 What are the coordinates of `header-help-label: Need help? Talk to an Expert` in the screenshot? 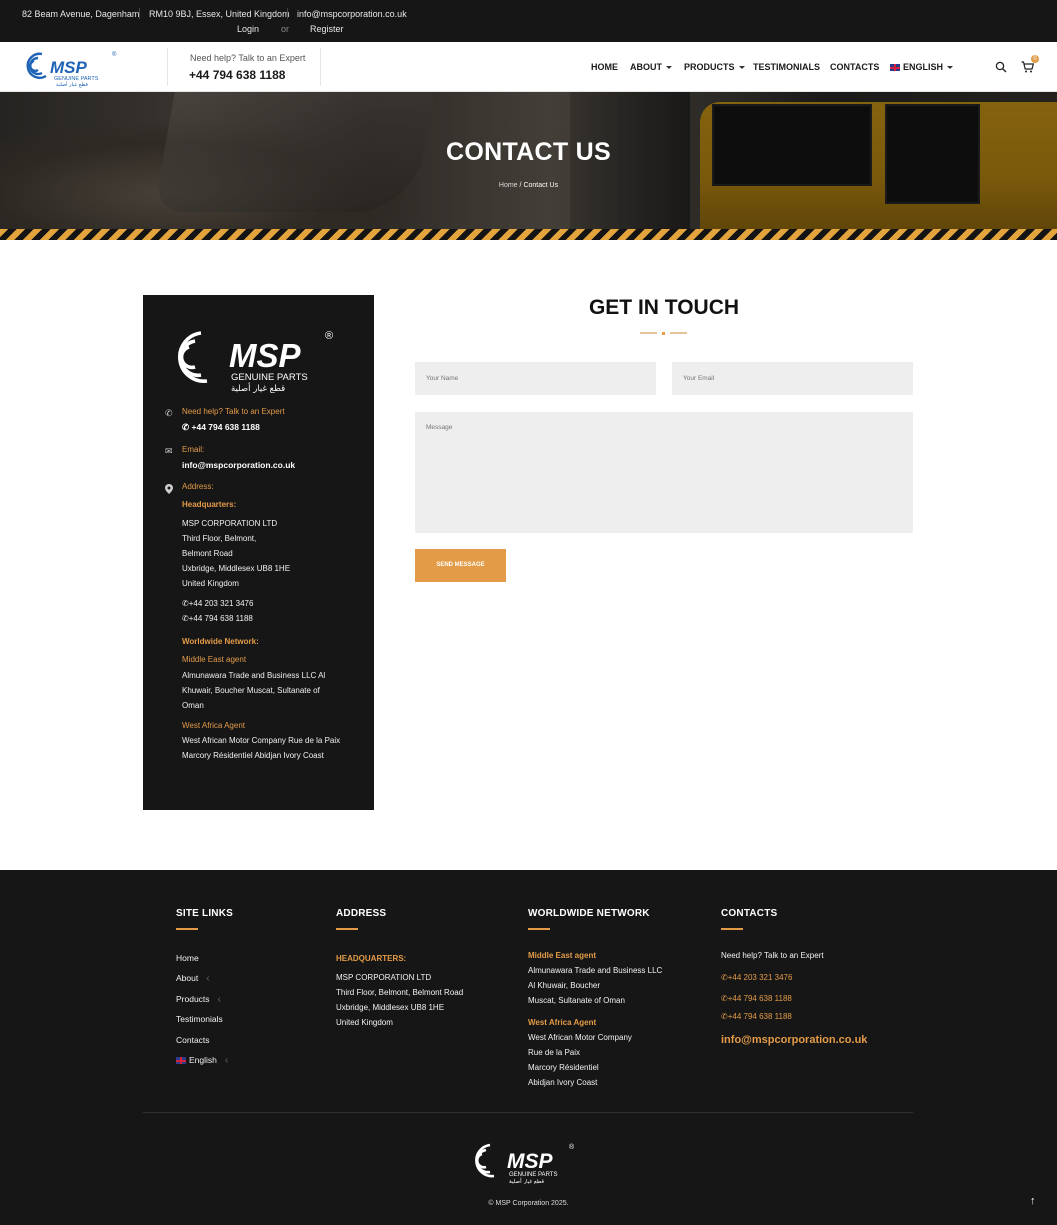 It's located at (248, 58).